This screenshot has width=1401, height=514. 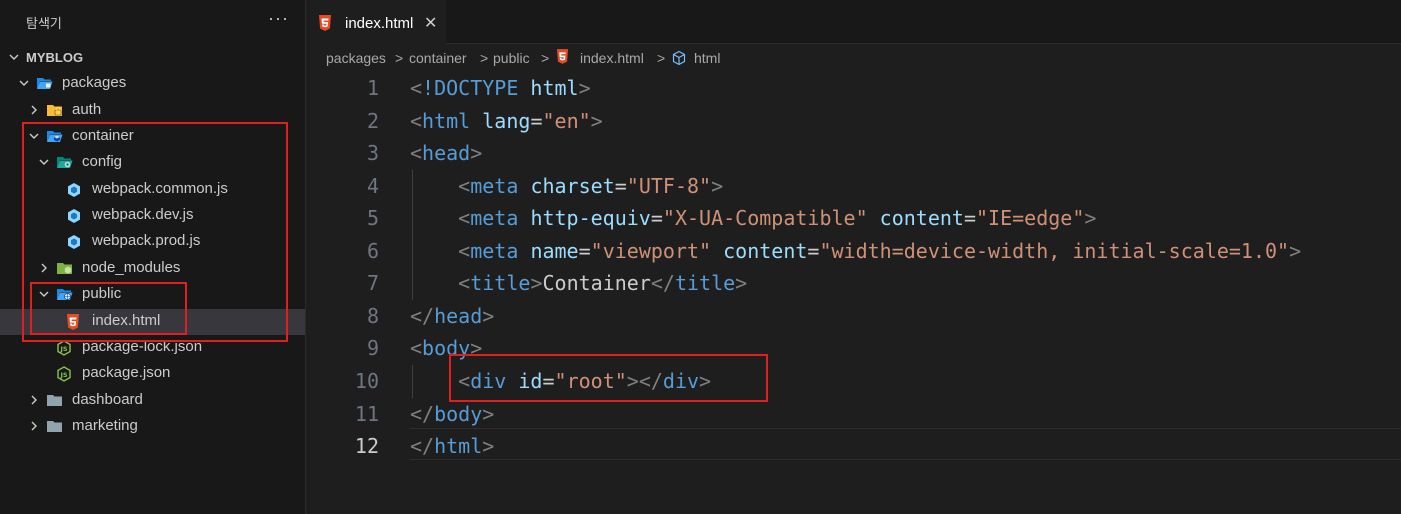 I want to click on code-text: <html lang="en">, so click(x=506, y=121).